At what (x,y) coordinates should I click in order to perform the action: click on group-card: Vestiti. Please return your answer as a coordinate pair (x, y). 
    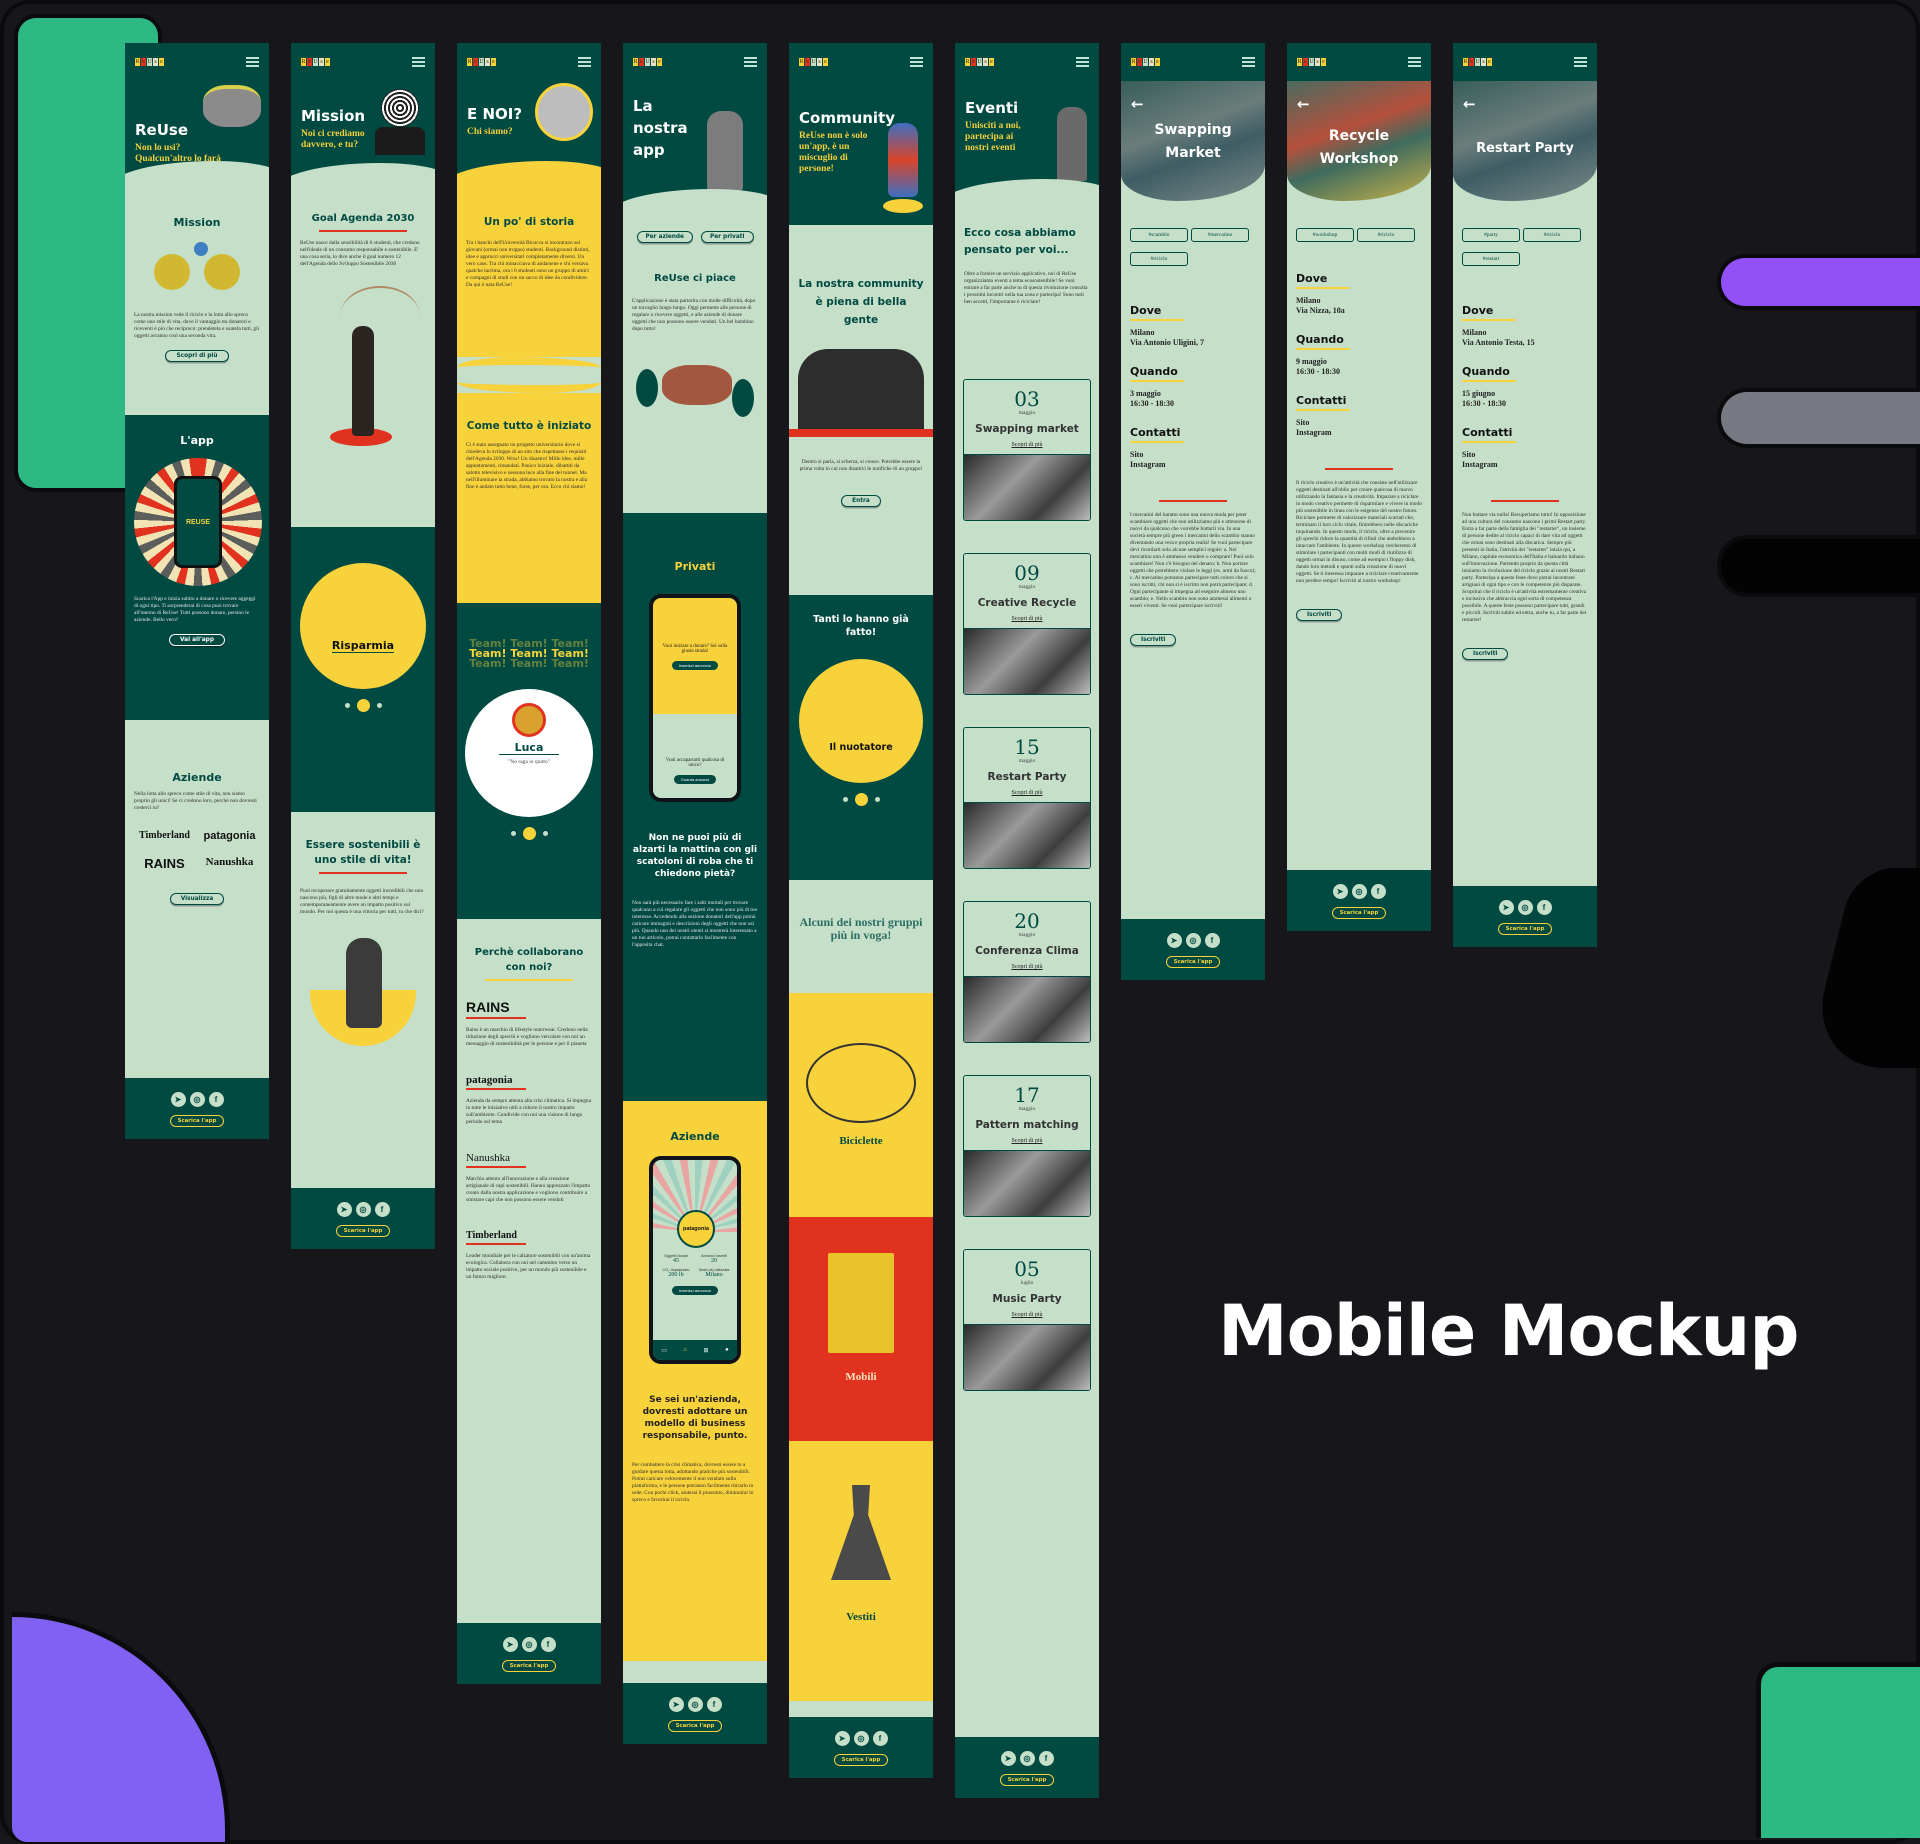
    Looking at the image, I should click on (861, 1571).